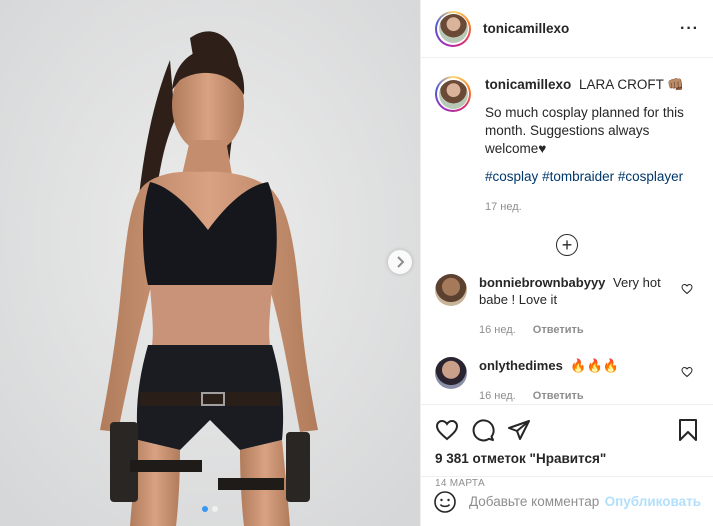 The image size is (713, 526). I want to click on comment-button, so click(483, 430).